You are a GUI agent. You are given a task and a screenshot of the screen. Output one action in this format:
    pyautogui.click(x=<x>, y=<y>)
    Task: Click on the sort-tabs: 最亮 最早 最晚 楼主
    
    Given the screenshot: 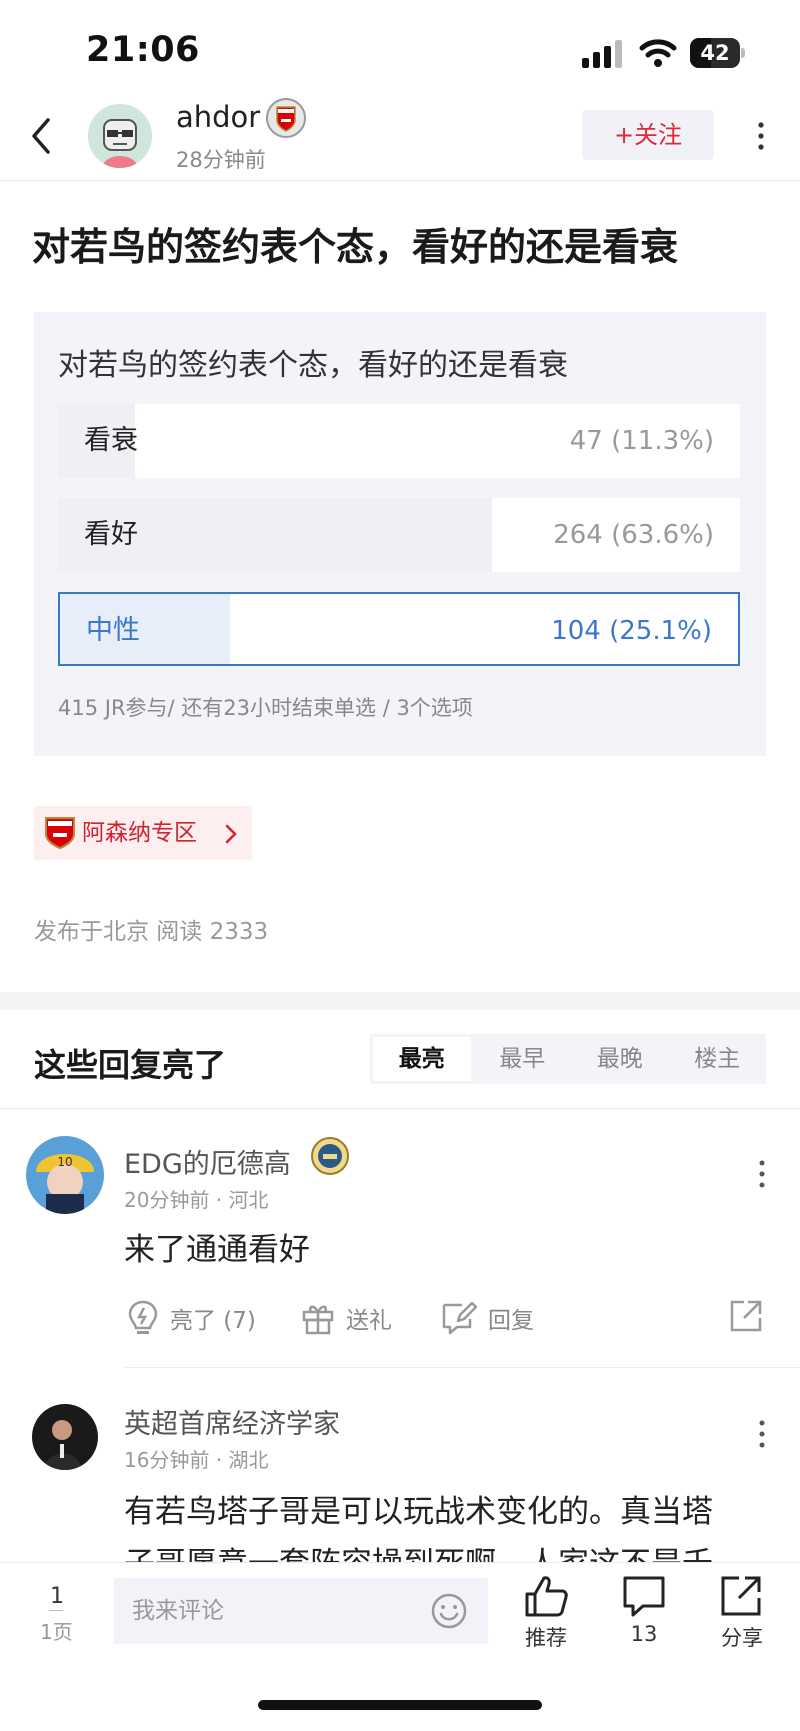 What is the action you would take?
    pyautogui.click(x=568, y=1059)
    